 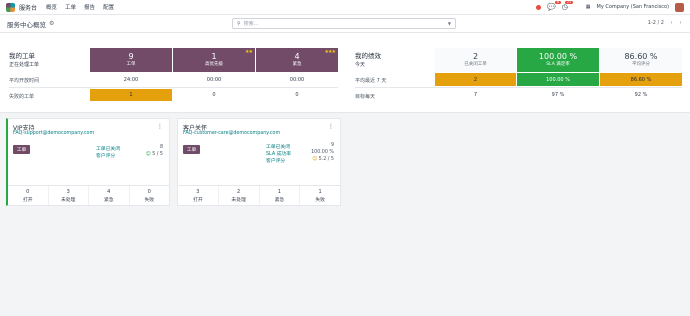 I want to click on failed-high-value: 0, so click(x=214, y=95).